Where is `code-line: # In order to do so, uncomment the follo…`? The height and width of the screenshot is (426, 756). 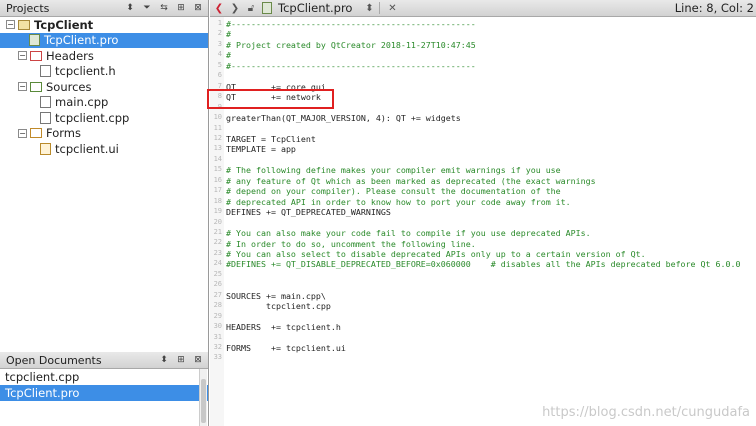
code-line: # In order to do so, uncomment the follo… is located at coordinates (483, 244).